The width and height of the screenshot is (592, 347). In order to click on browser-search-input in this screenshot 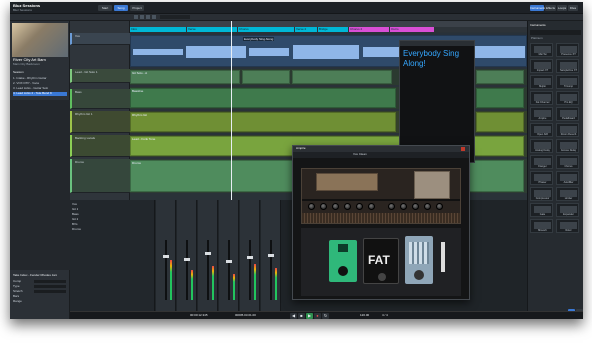, I will do `click(555, 32)`.